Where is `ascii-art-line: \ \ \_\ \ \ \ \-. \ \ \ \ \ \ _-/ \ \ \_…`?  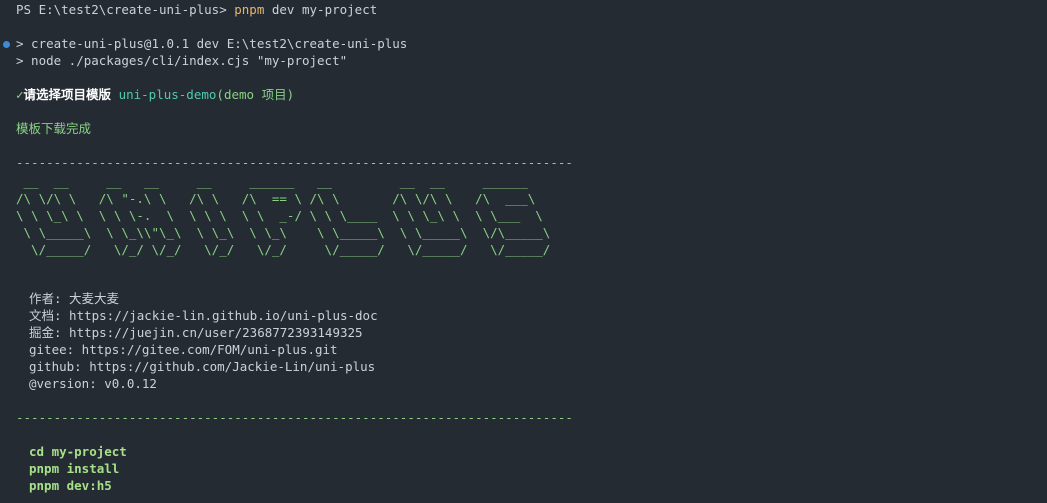 ascii-art-line: \ \ \_\ \ \ \ \-. \ \ \ \ \ \ _-/ \ \ \_… is located at coordinates (287, 215).